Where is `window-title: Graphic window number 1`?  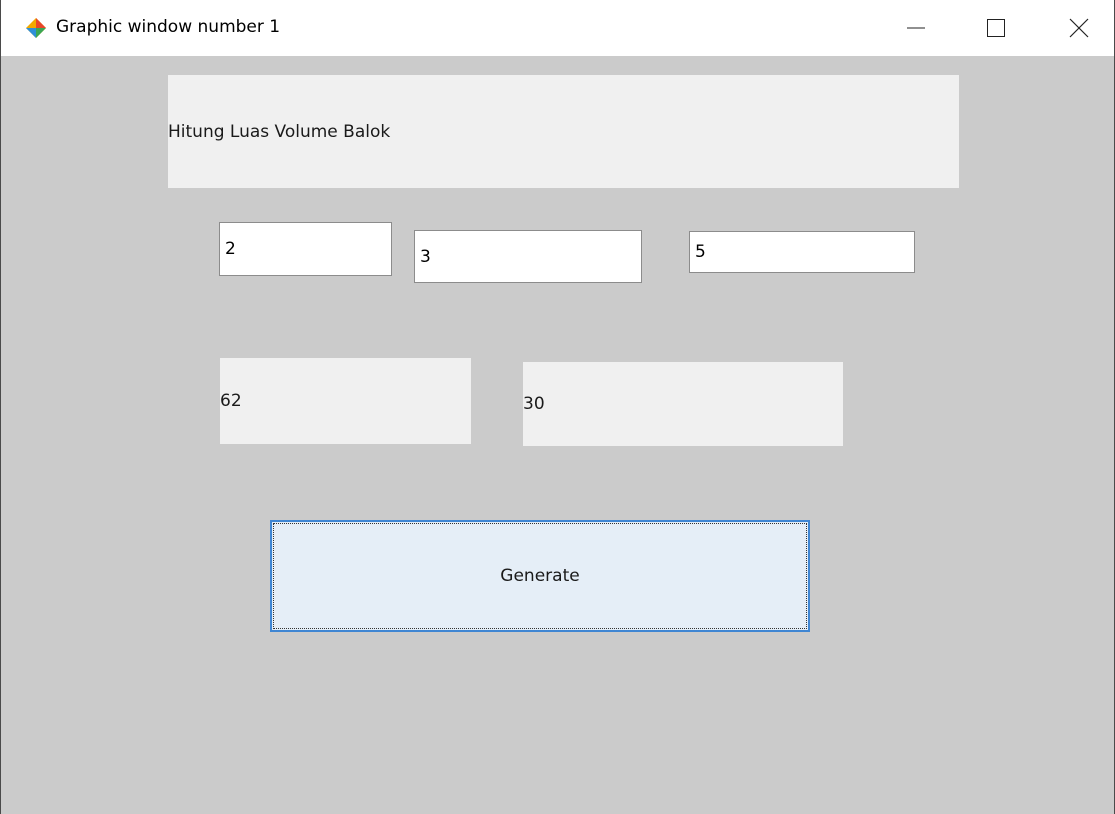 window-title: Graphic window number 1 is located at coordinates (168, 27).